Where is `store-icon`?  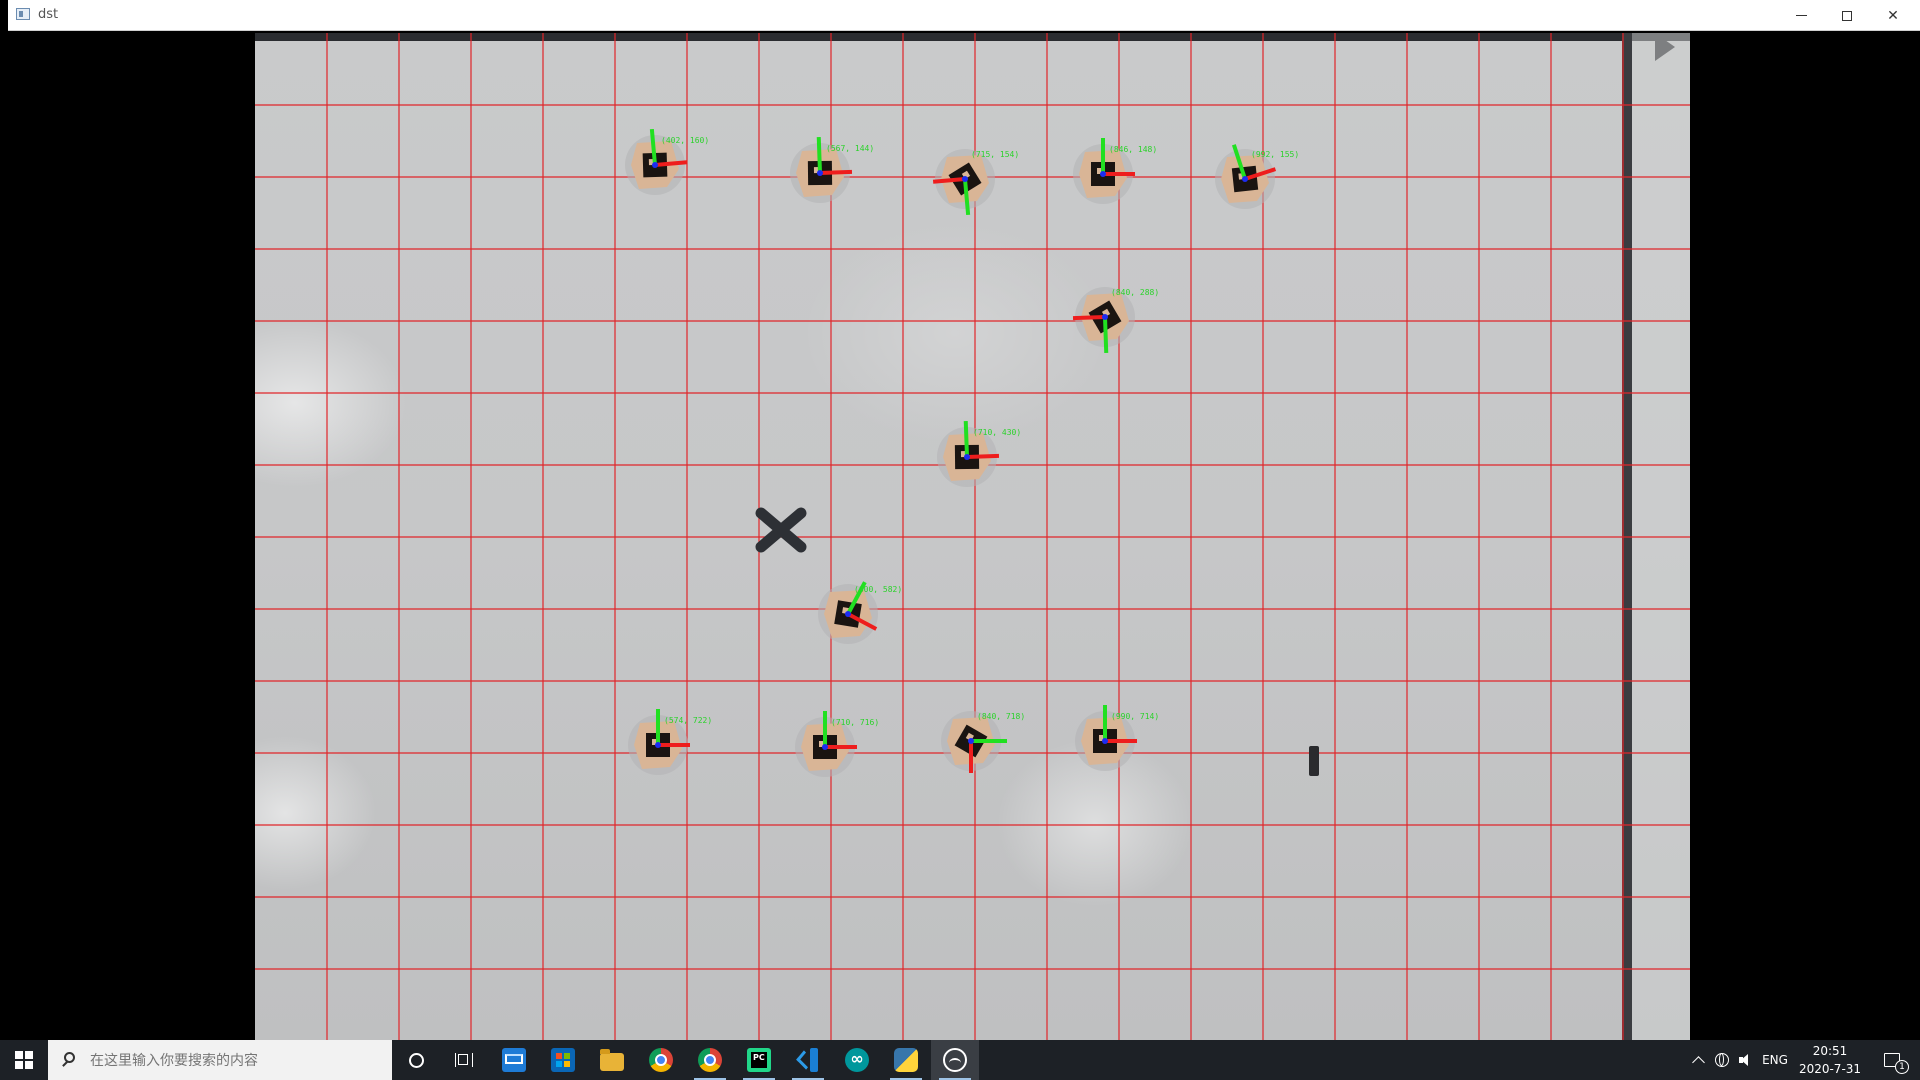
store-icon is located at coordinates (563, 1060).